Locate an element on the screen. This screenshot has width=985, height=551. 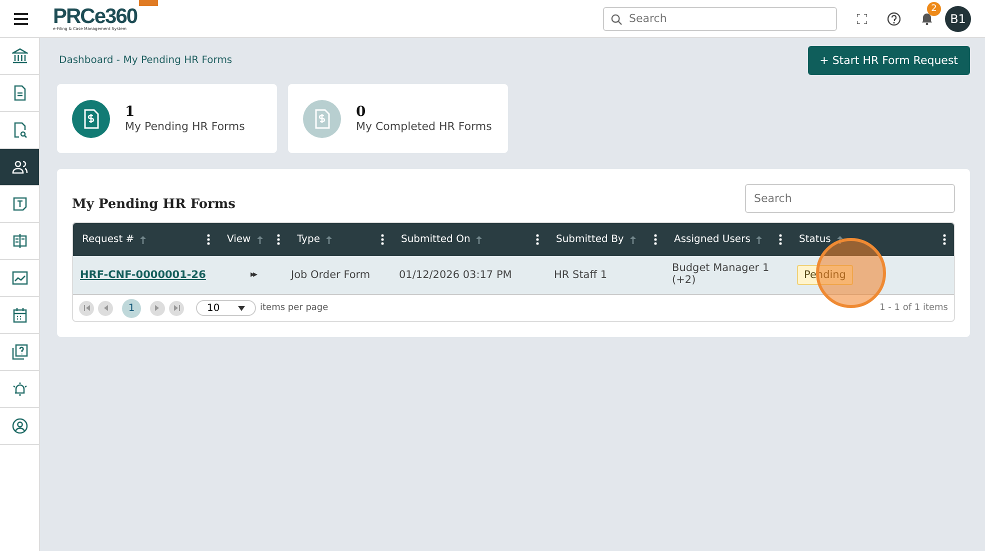
notification-badge: 2 is located at coordinates (934, 9).